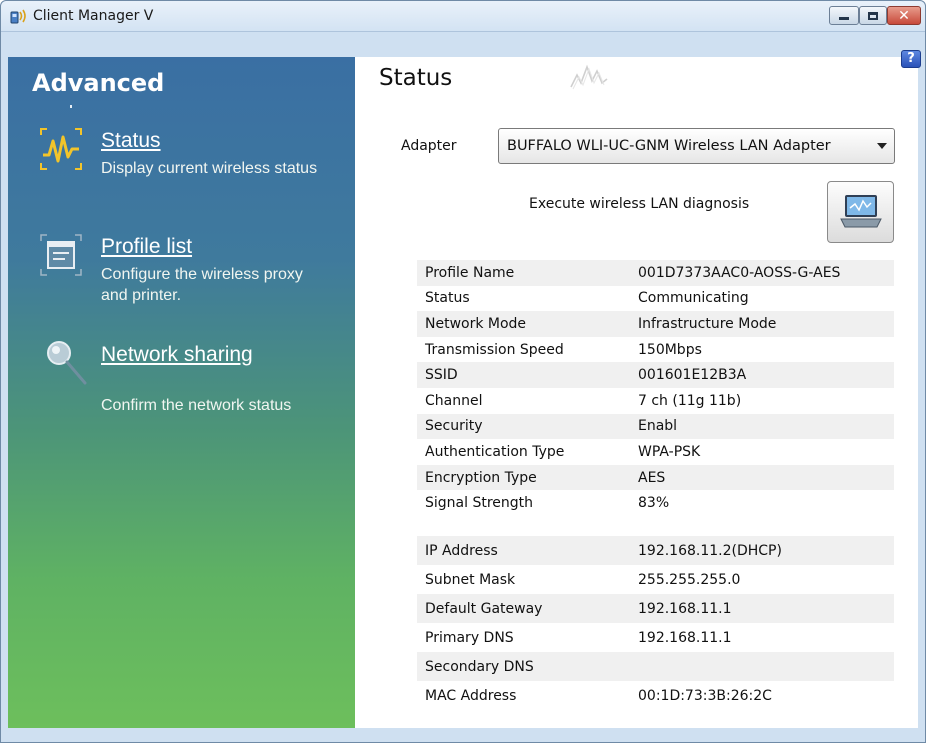 This screenshot has width=926, height=743. Describe the element at coordinates (481, 477) in the screenshot. I see `row-label: Encryption Type` at that location.